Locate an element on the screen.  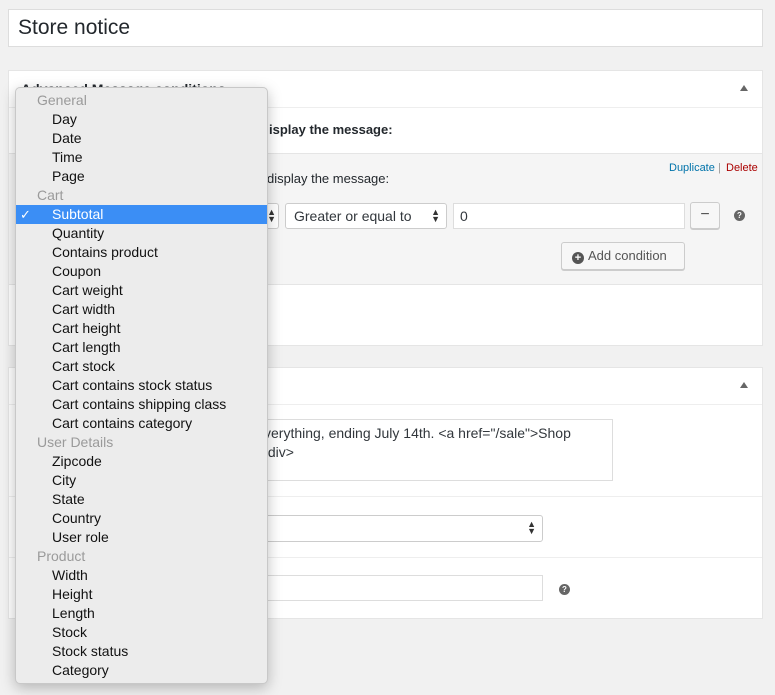
dropdown-option: Cart contains category is located at coordinates (141, 423).